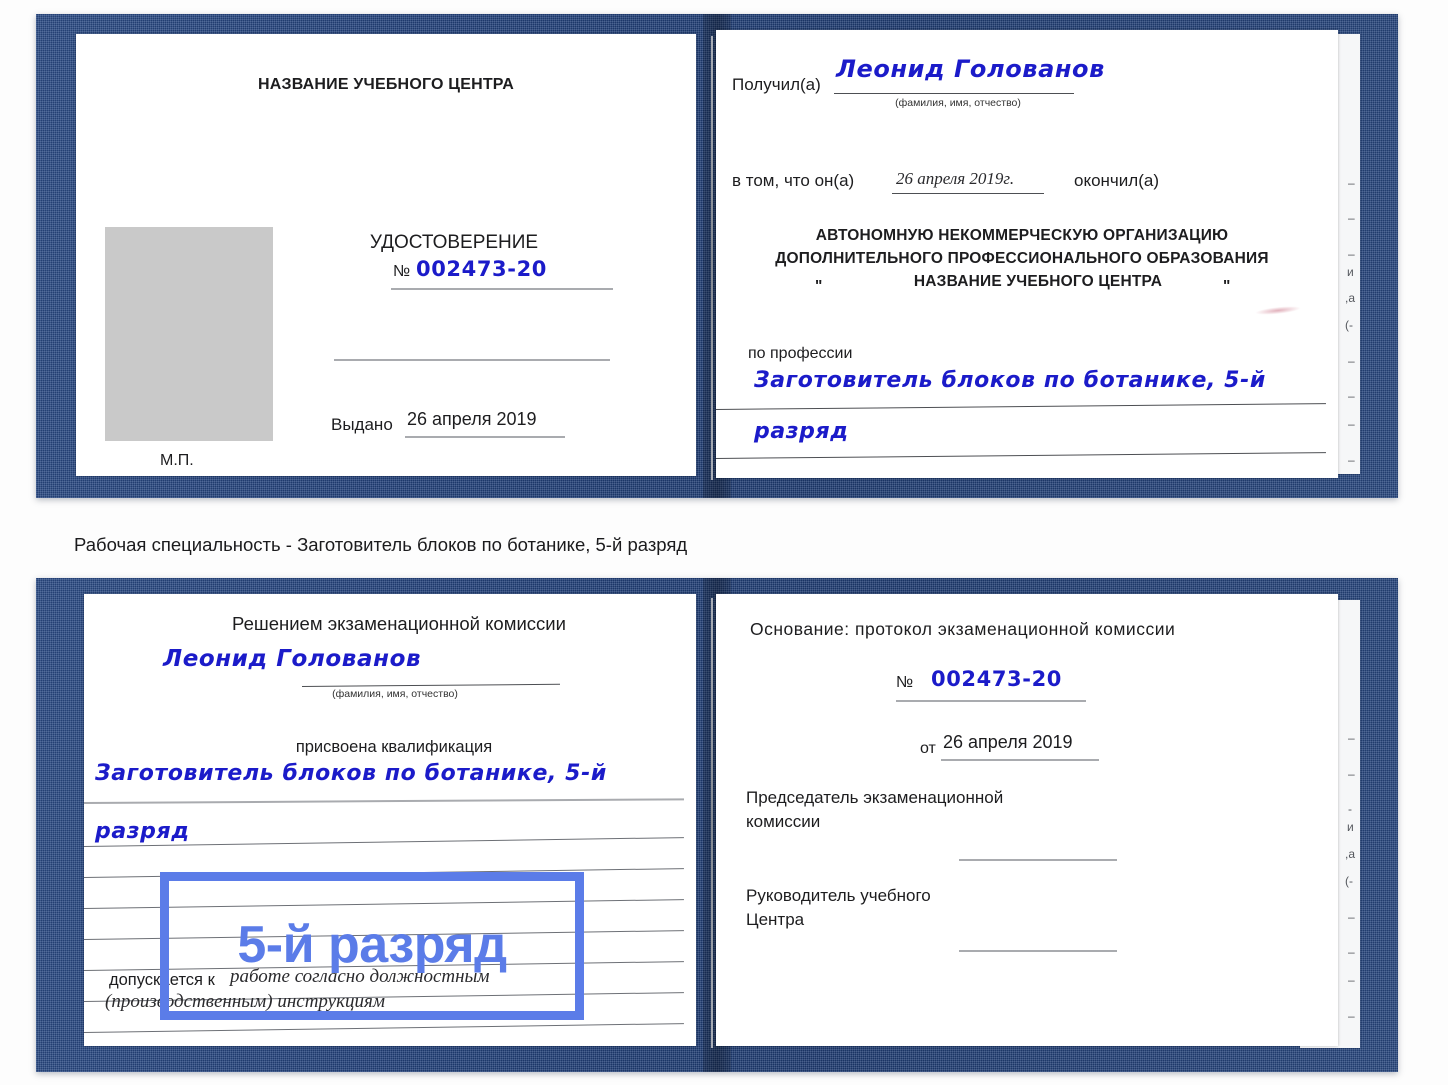  What do you see at coordinates (712, 258) in the screenshot?
I see `certificate-top-spine` at bounding box center [712, 258].